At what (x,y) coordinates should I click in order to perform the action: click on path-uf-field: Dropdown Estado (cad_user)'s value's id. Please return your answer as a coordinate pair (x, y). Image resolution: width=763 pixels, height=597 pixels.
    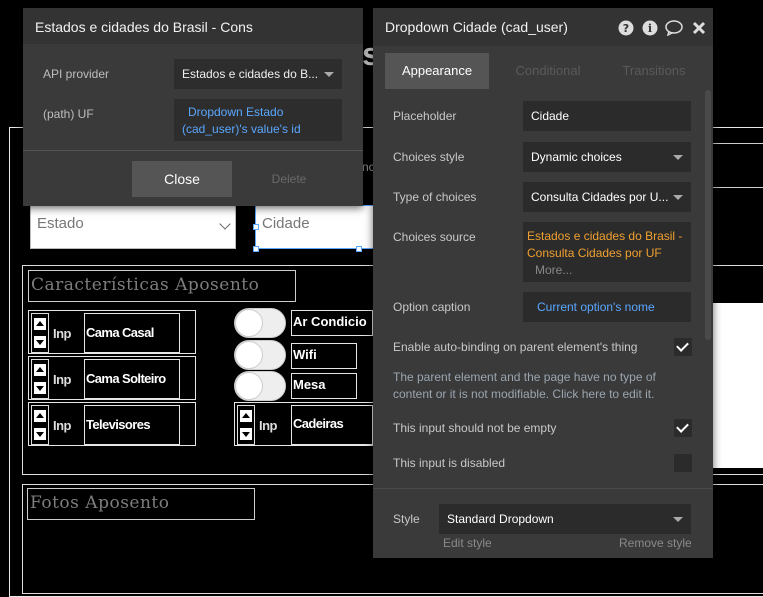
    Looking at the image, I should click on (258, 120).